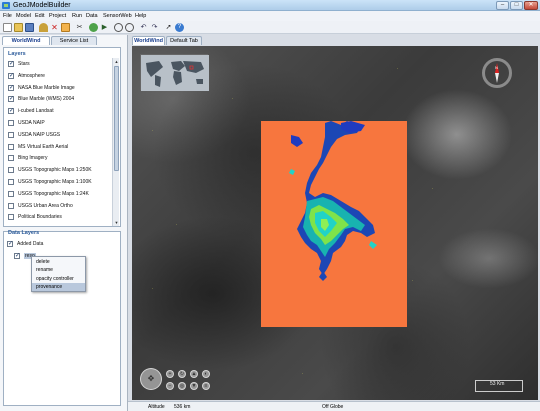 The image size is (540, 411). What do you see at coordinates (7, 16) in the screenshot?
I see `menu-file: File` at bounding box center [7, 16].